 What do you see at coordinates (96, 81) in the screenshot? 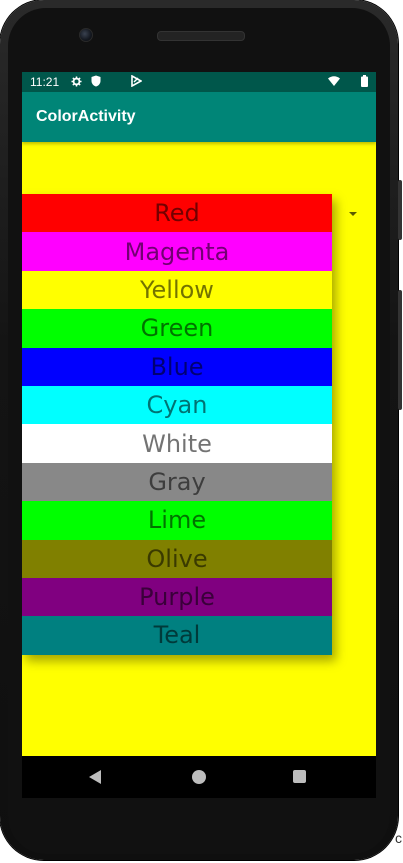
I see `shield-icon` at bounding box center [96, 81].